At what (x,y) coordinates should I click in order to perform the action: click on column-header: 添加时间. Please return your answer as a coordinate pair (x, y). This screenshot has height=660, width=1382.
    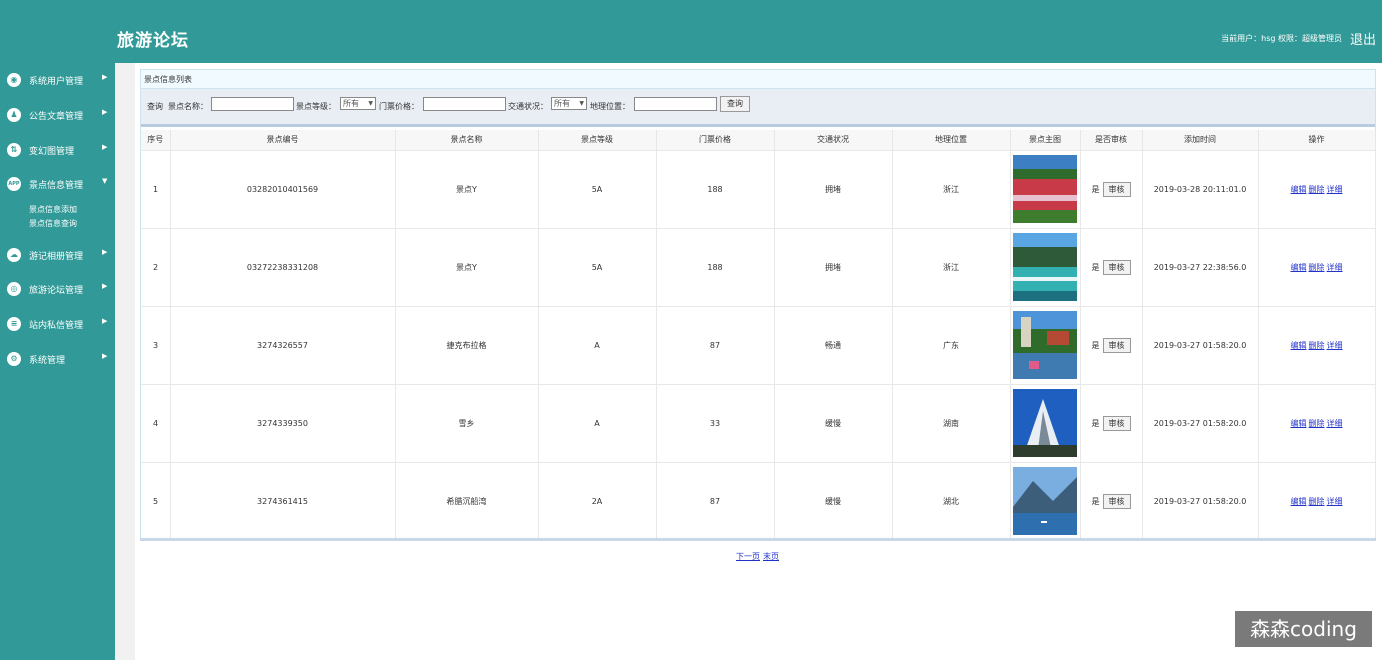
    Looking at the image, I should click on (1200, 140).